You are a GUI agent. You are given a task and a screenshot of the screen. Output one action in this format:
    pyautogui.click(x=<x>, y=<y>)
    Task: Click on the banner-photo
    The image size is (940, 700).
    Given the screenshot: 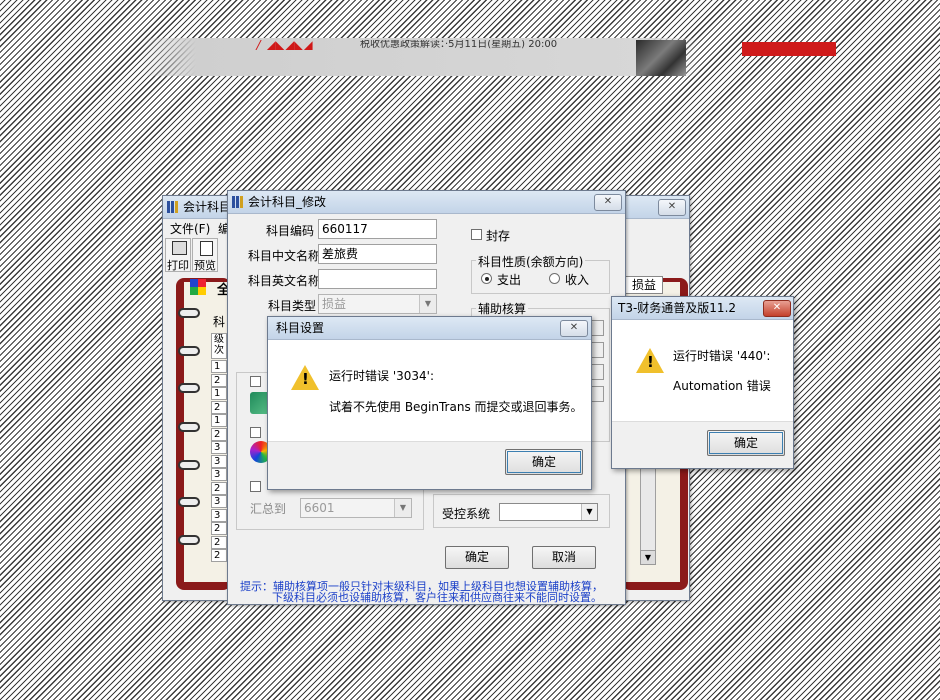 What is the action you would take?
    pyautogui.click(x=661, y=58)
    